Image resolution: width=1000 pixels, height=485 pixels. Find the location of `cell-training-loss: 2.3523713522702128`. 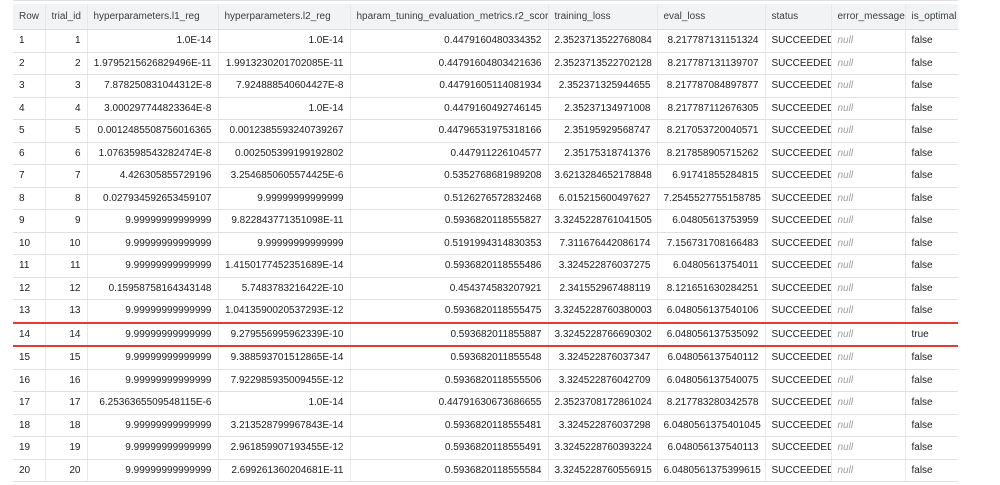

cell-training-loss: 2.3523713522702128 is located at coordinates (603, 63).